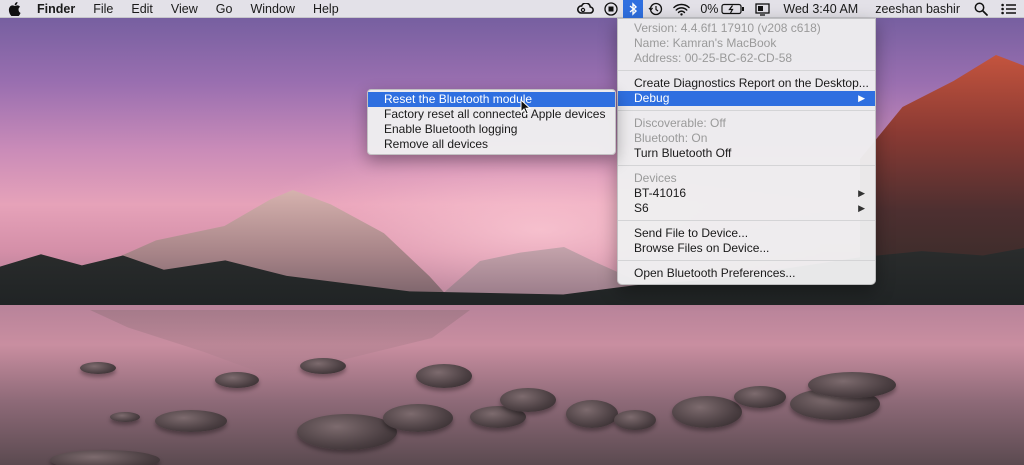  I want to click on menu-bar-status: 0% Wed 3:40 AM zeeshan bashir, so click(797, 9).